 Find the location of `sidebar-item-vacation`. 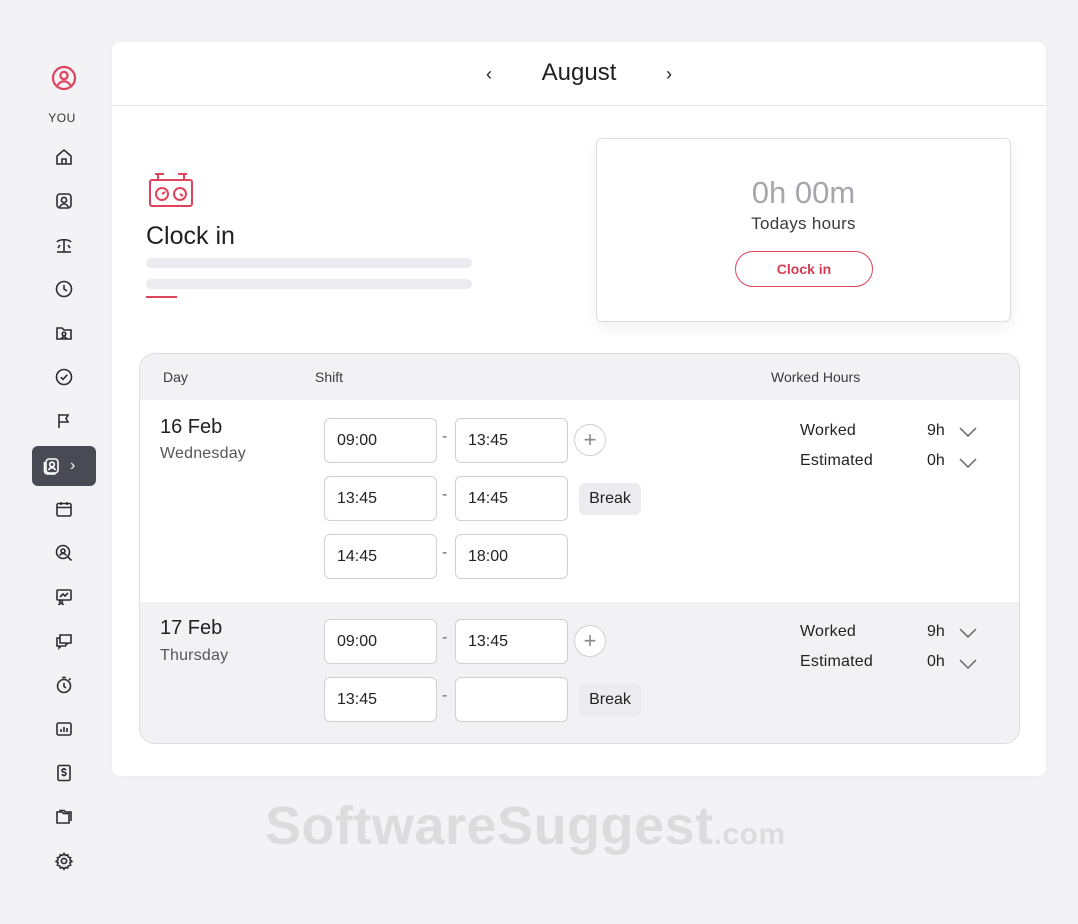

sidebar-item-vacation is located at coordinates (64, 245).